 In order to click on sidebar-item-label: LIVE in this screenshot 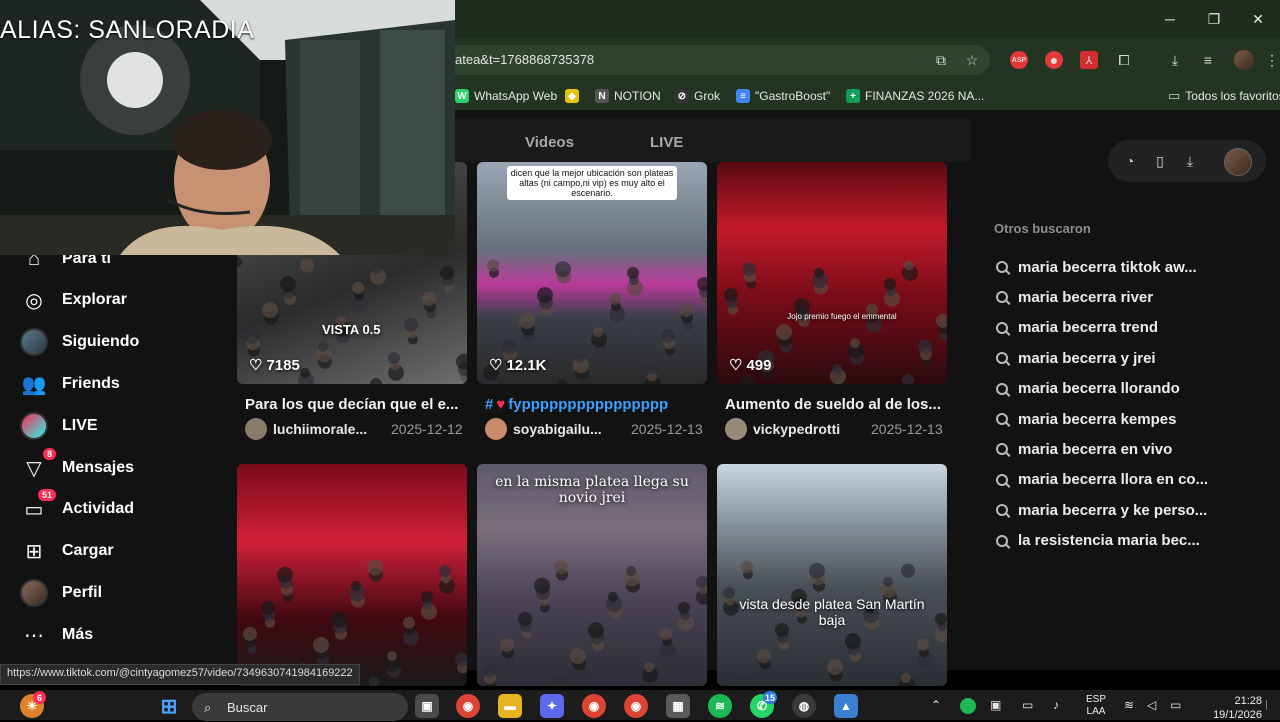, I will do `click(80, 425)`.